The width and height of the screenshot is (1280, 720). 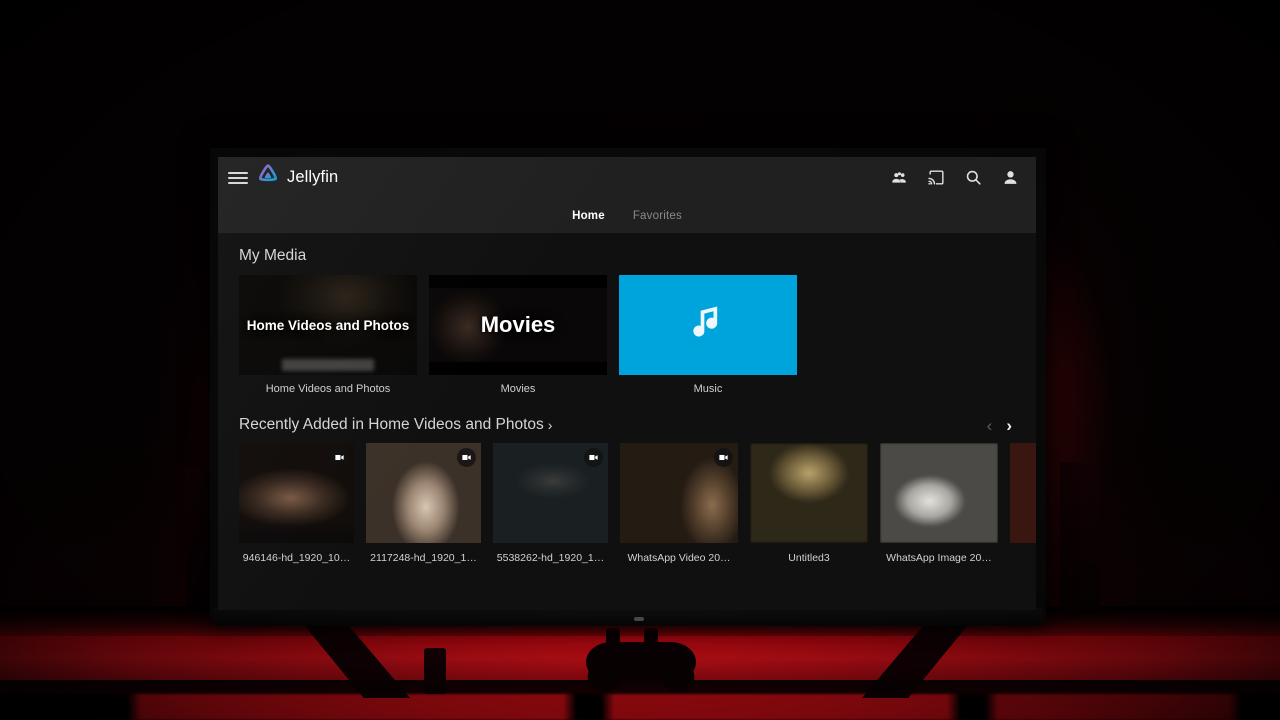 I want to click on library-card-music: Music, so click(x=708, y=335).